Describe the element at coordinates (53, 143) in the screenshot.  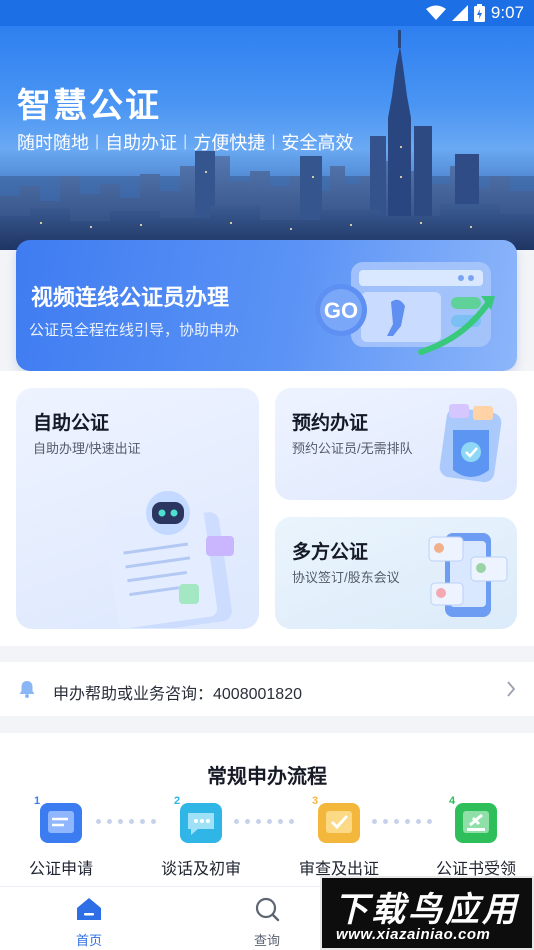
I see `slogan-item: 随时随地` at that location.